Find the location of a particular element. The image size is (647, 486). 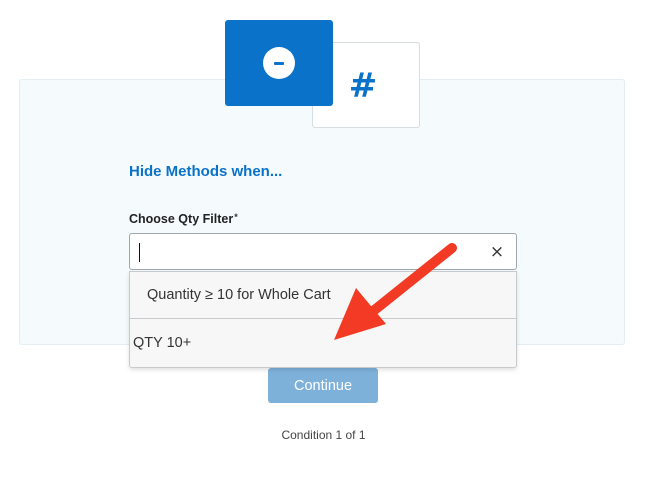

qty-filter-dropdown: Quantity ≥ 10 for Whole Cart QTY 10+ is located at coordinates (323, 319).